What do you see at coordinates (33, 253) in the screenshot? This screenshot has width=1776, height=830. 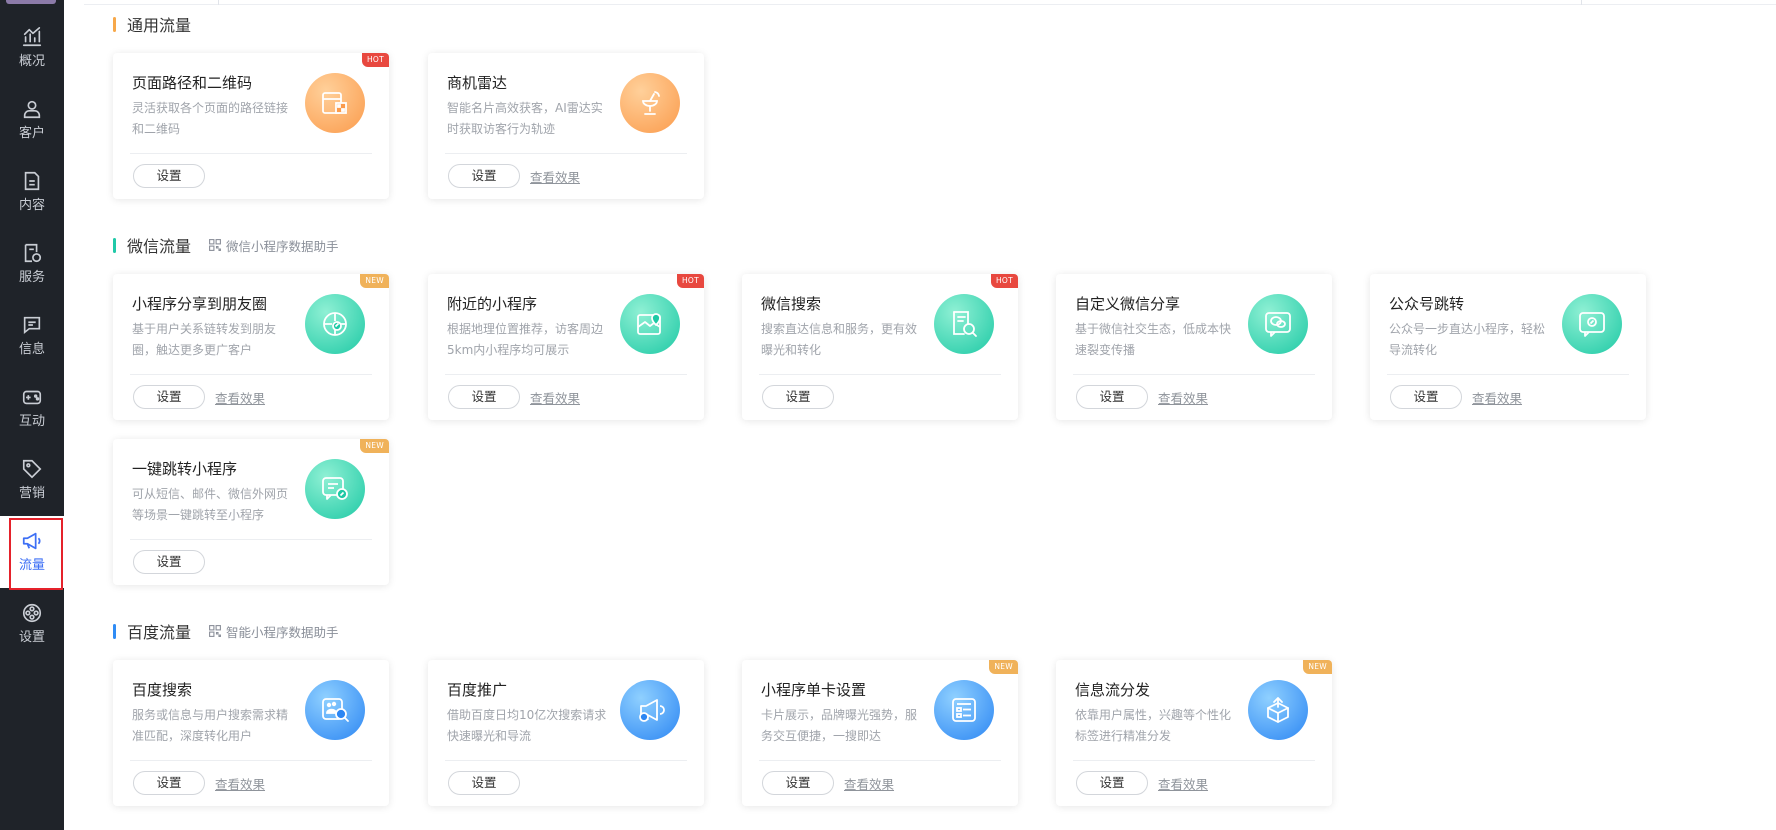 I see `service-icon` at bounding box center [33, 253].